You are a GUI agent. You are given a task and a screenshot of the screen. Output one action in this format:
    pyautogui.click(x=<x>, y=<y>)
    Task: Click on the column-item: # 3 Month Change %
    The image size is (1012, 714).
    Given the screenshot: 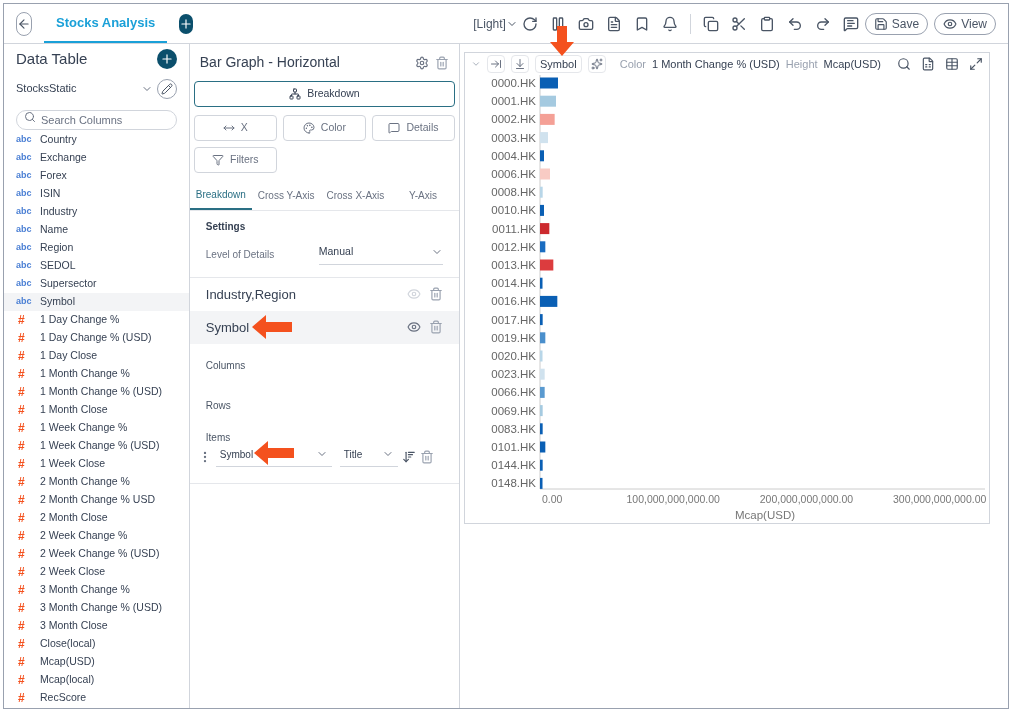 What is the action you would take?
    pyautogui.click(x=96, y=589)
    